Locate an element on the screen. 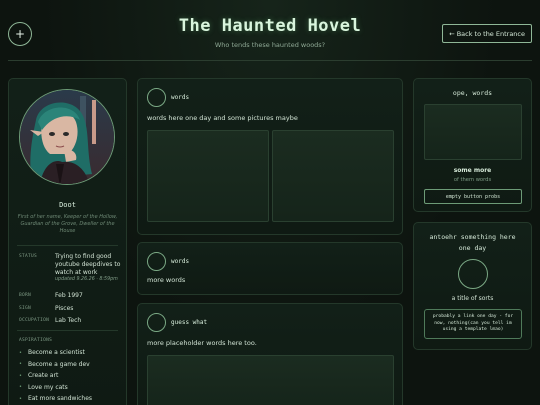  field-value: Pisces is located at coordinates (64, 308).